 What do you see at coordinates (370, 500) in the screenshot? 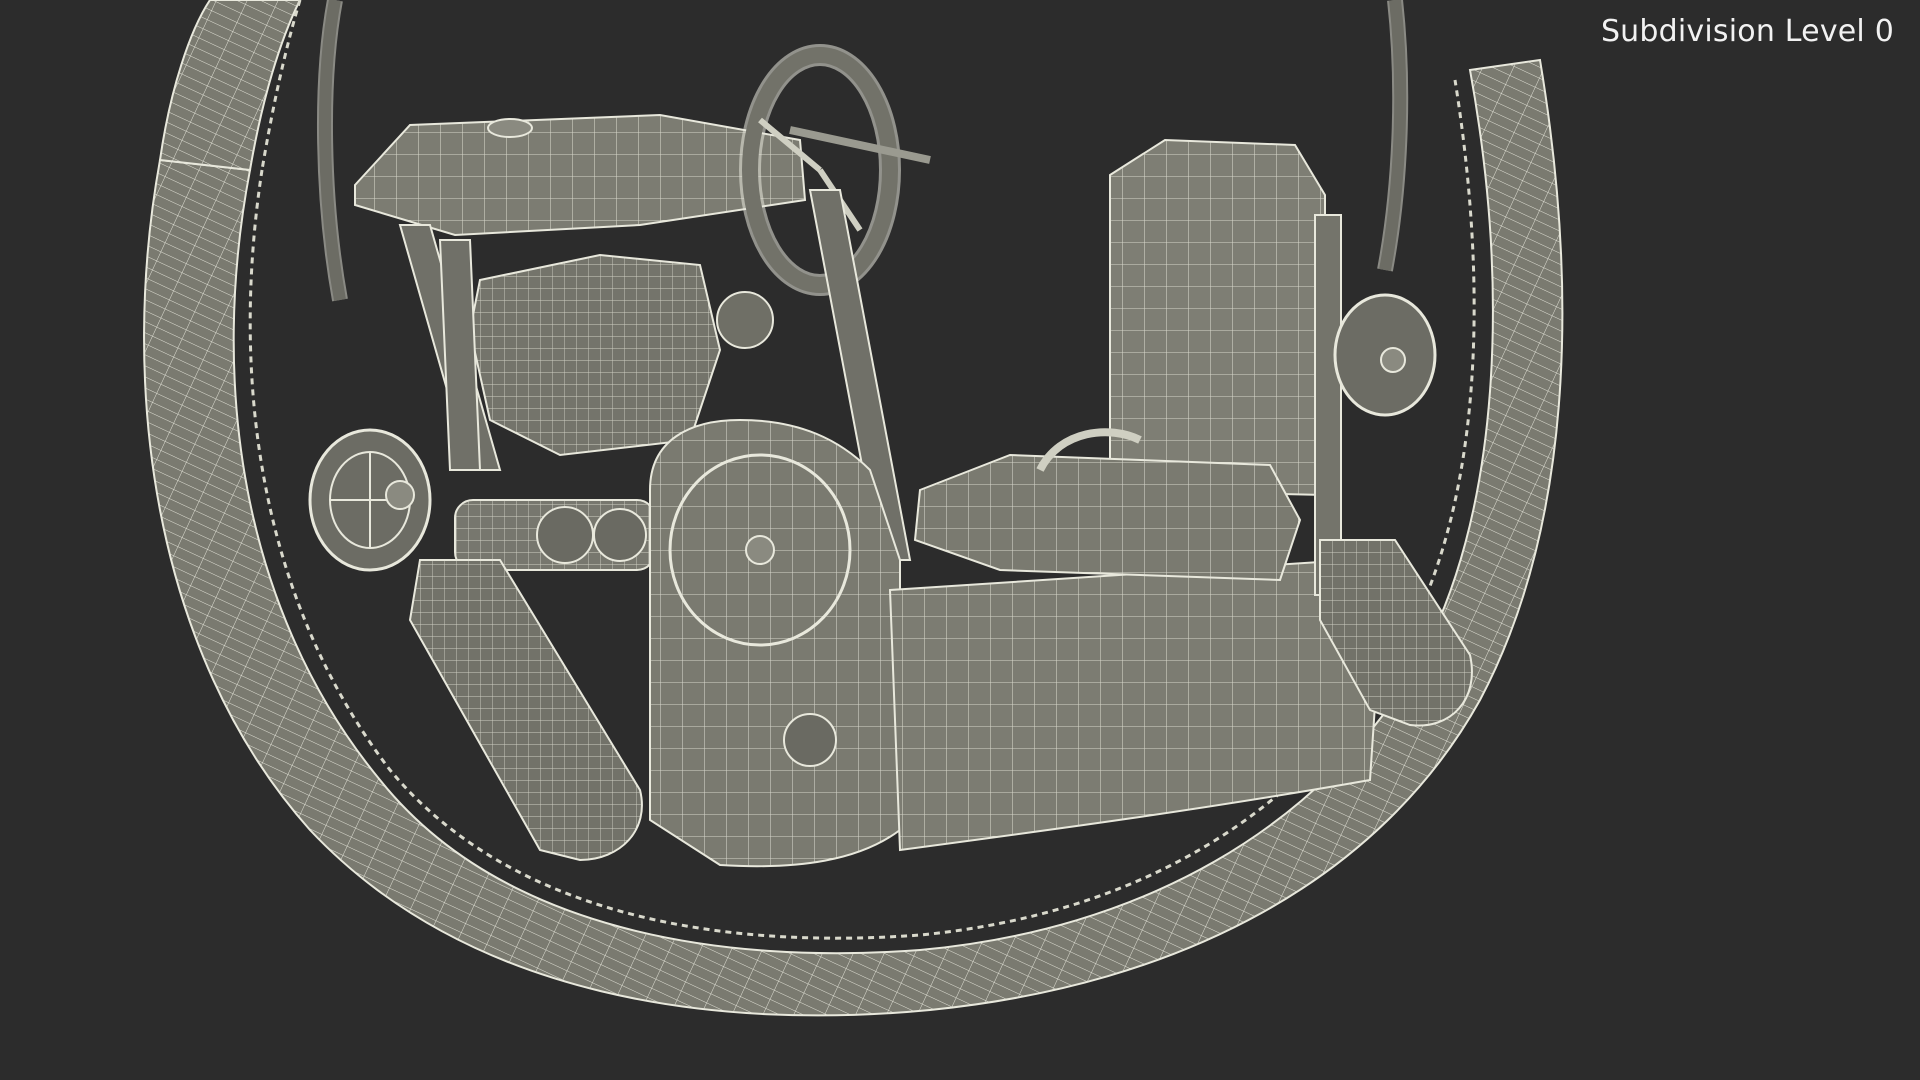
I see `left-hub-gear` at bounding box center [370, 500].